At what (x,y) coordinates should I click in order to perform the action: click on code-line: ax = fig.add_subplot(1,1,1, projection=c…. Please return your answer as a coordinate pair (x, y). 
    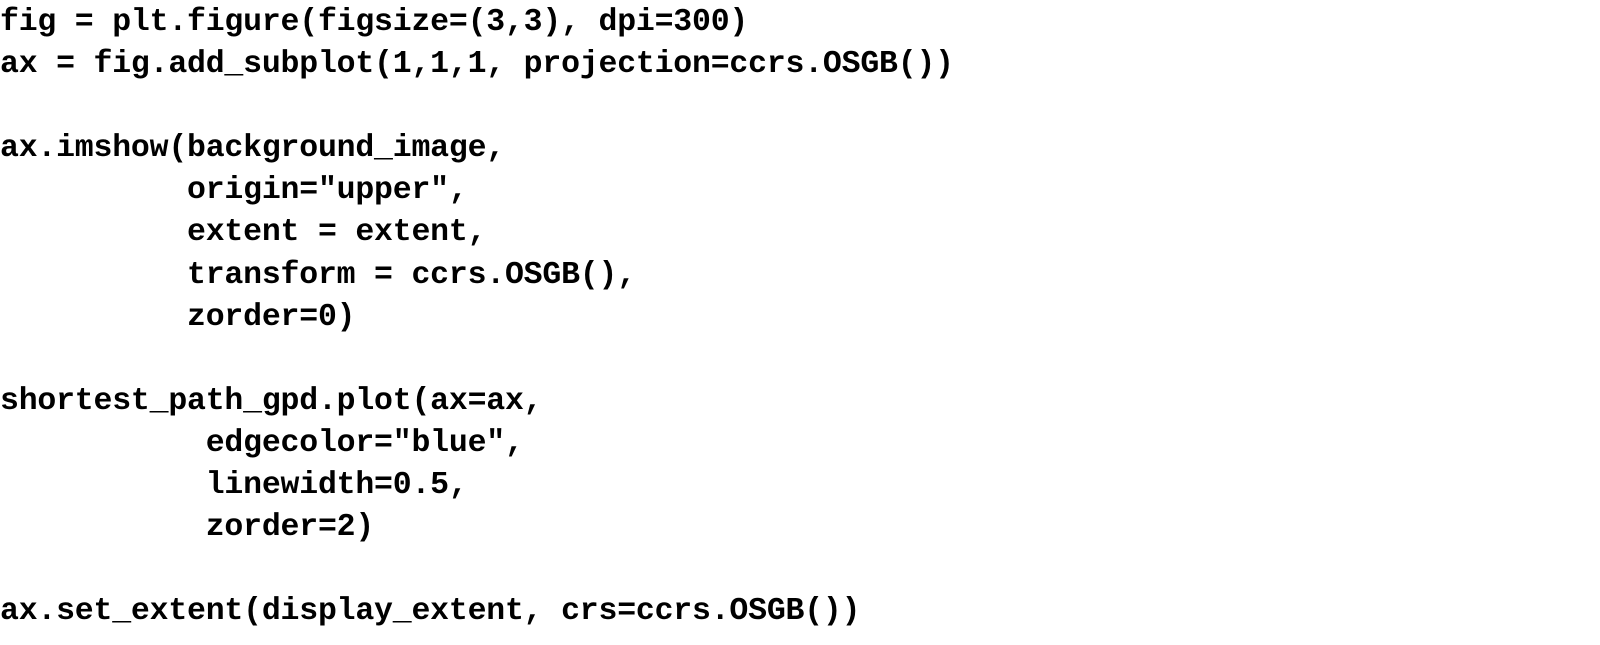
    Looking at the image, I should click on (477, 65).